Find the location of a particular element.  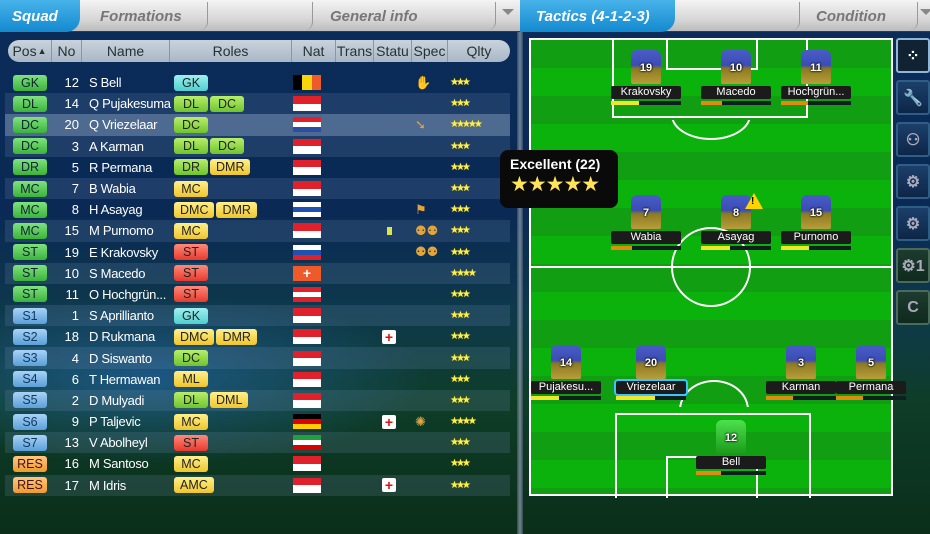

player-name: S Bell is located at coordinates (129, 82).